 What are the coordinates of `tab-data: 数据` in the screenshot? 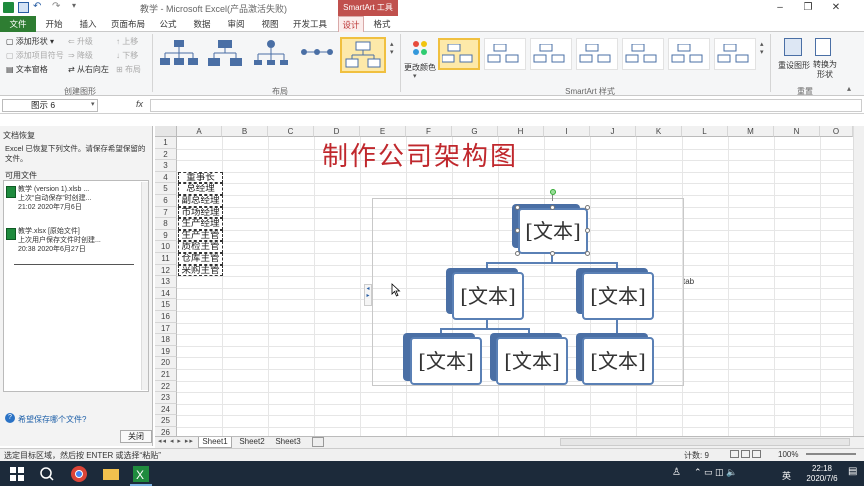 It's located at (202, 24).